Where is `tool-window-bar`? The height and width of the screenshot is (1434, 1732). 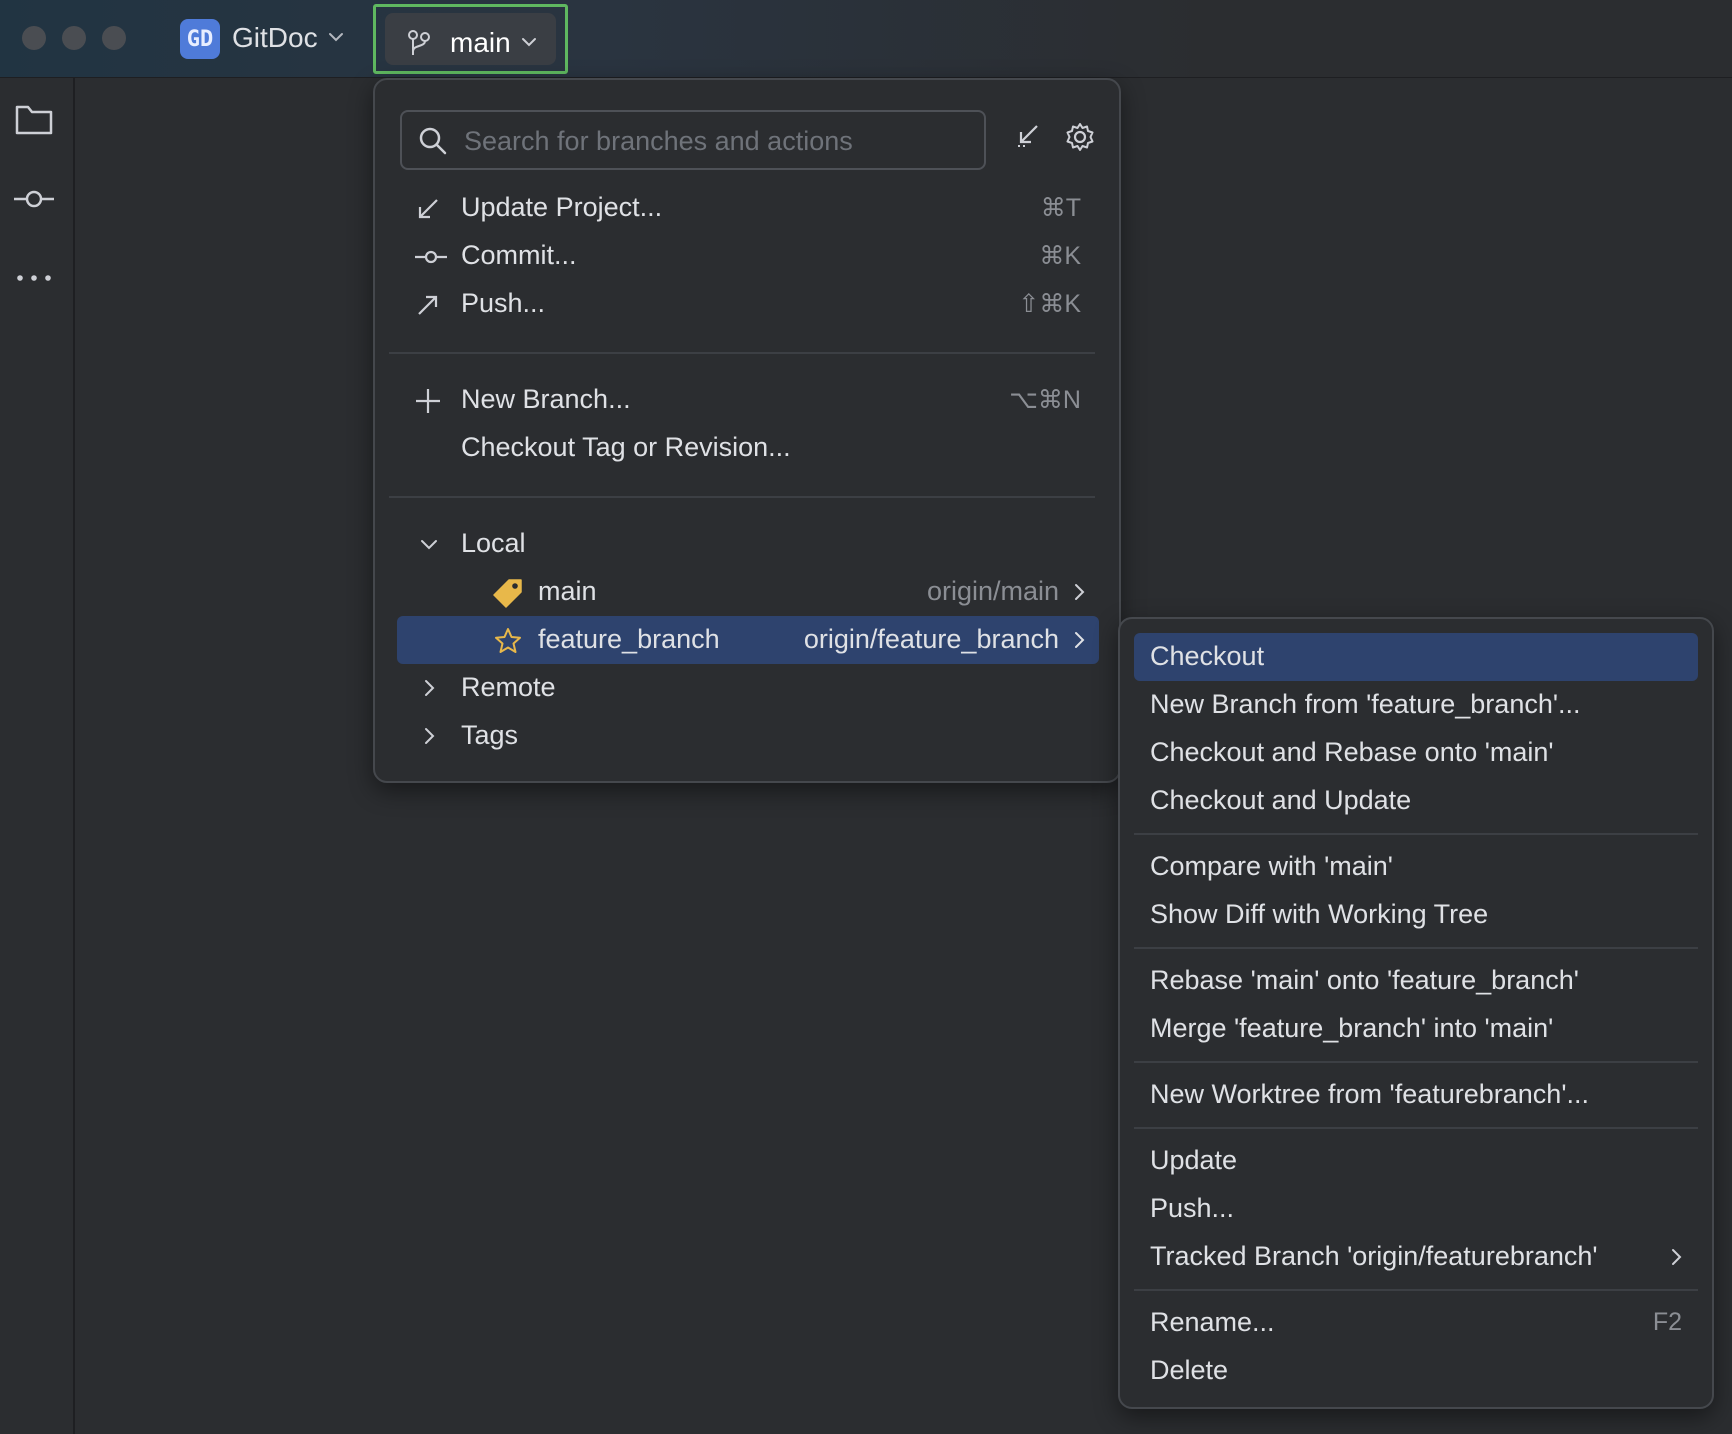
tool-window-bar is located at coordinates (37, 756).